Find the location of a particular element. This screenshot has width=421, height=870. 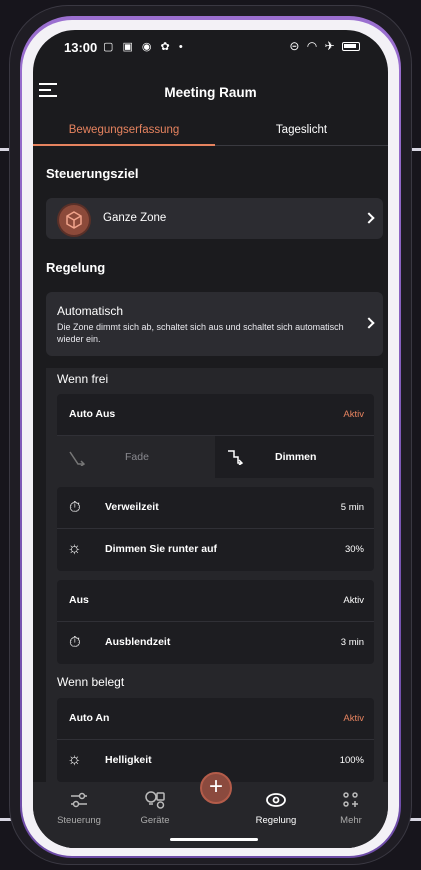

tab-bewegungserfassung: Bewegungserfassung is located at coordinates (124, 130).